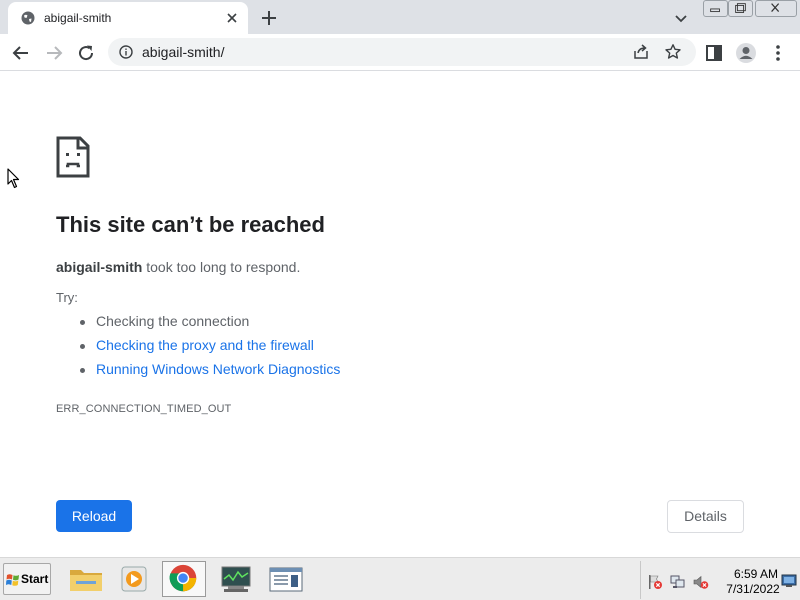 The image size is (800, 600). Describe the element at coordinates (678, 582) in the screenshot. I see `network-icon` at that location.